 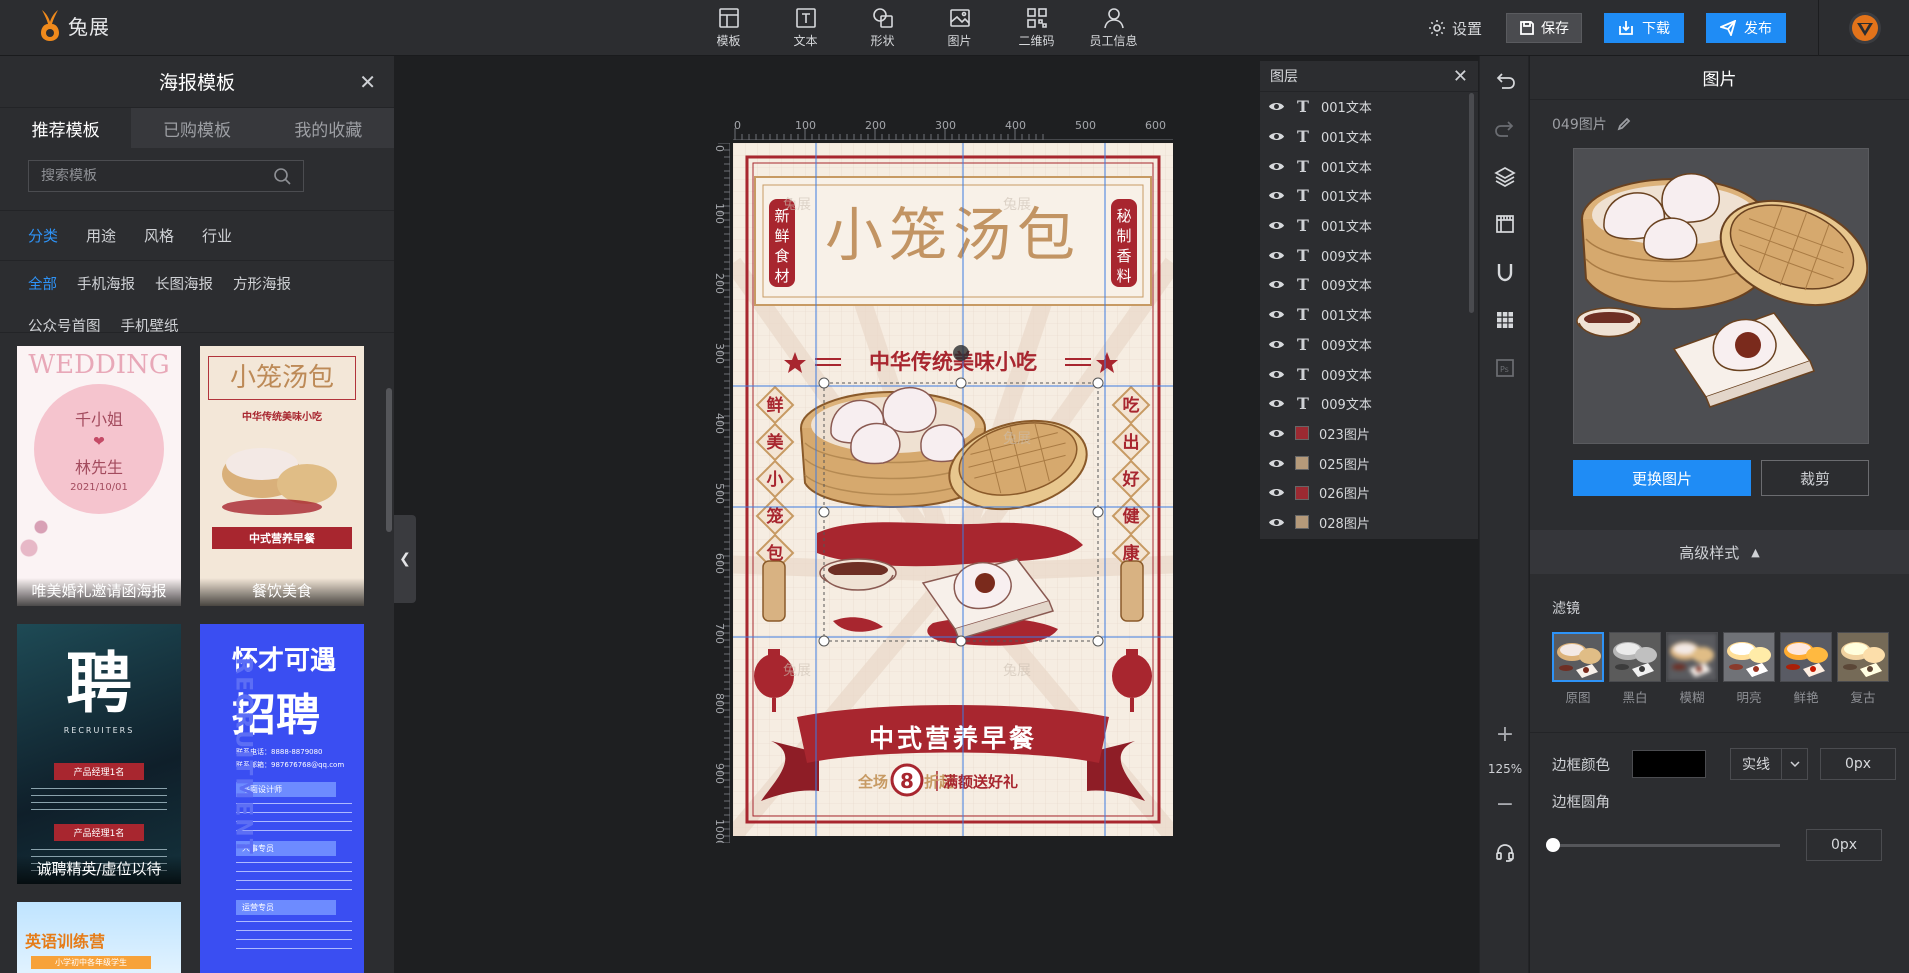 I want to click on border-style-select: 实线, so click(x=1769, y=764).